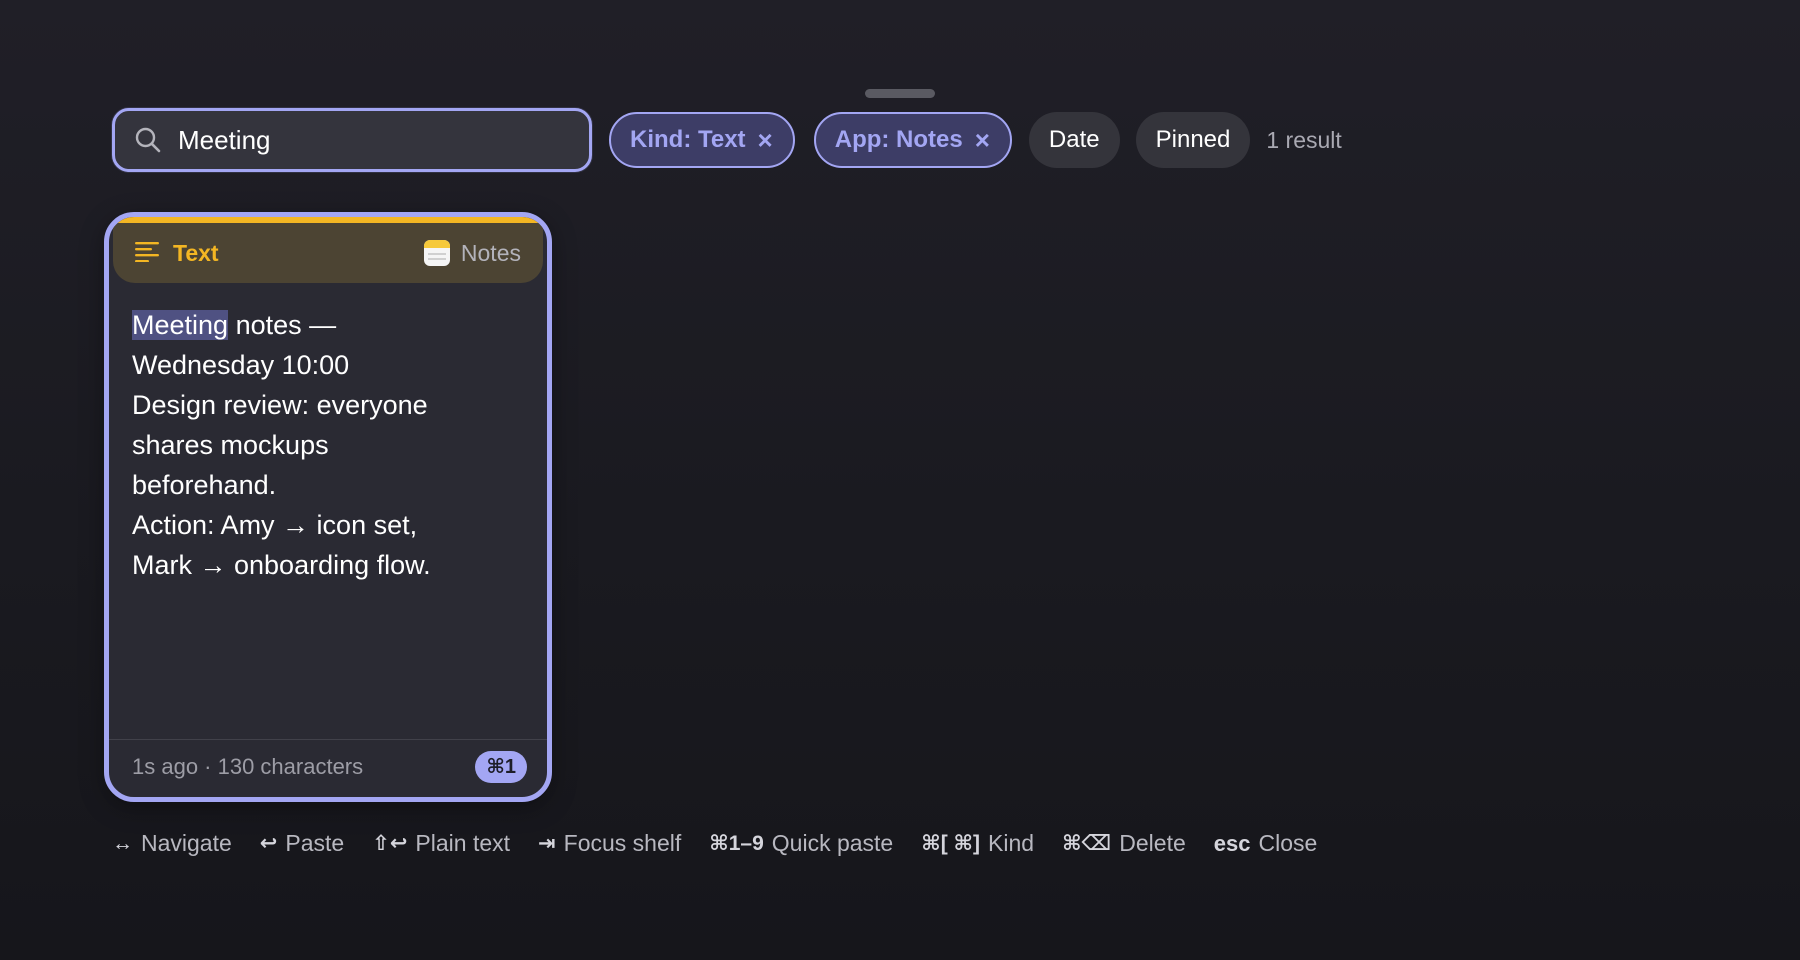  What do you see at coordinates (490, 252) in the screenshot?
I see `source-app-label: Notes` at bounding box center [490, 252].